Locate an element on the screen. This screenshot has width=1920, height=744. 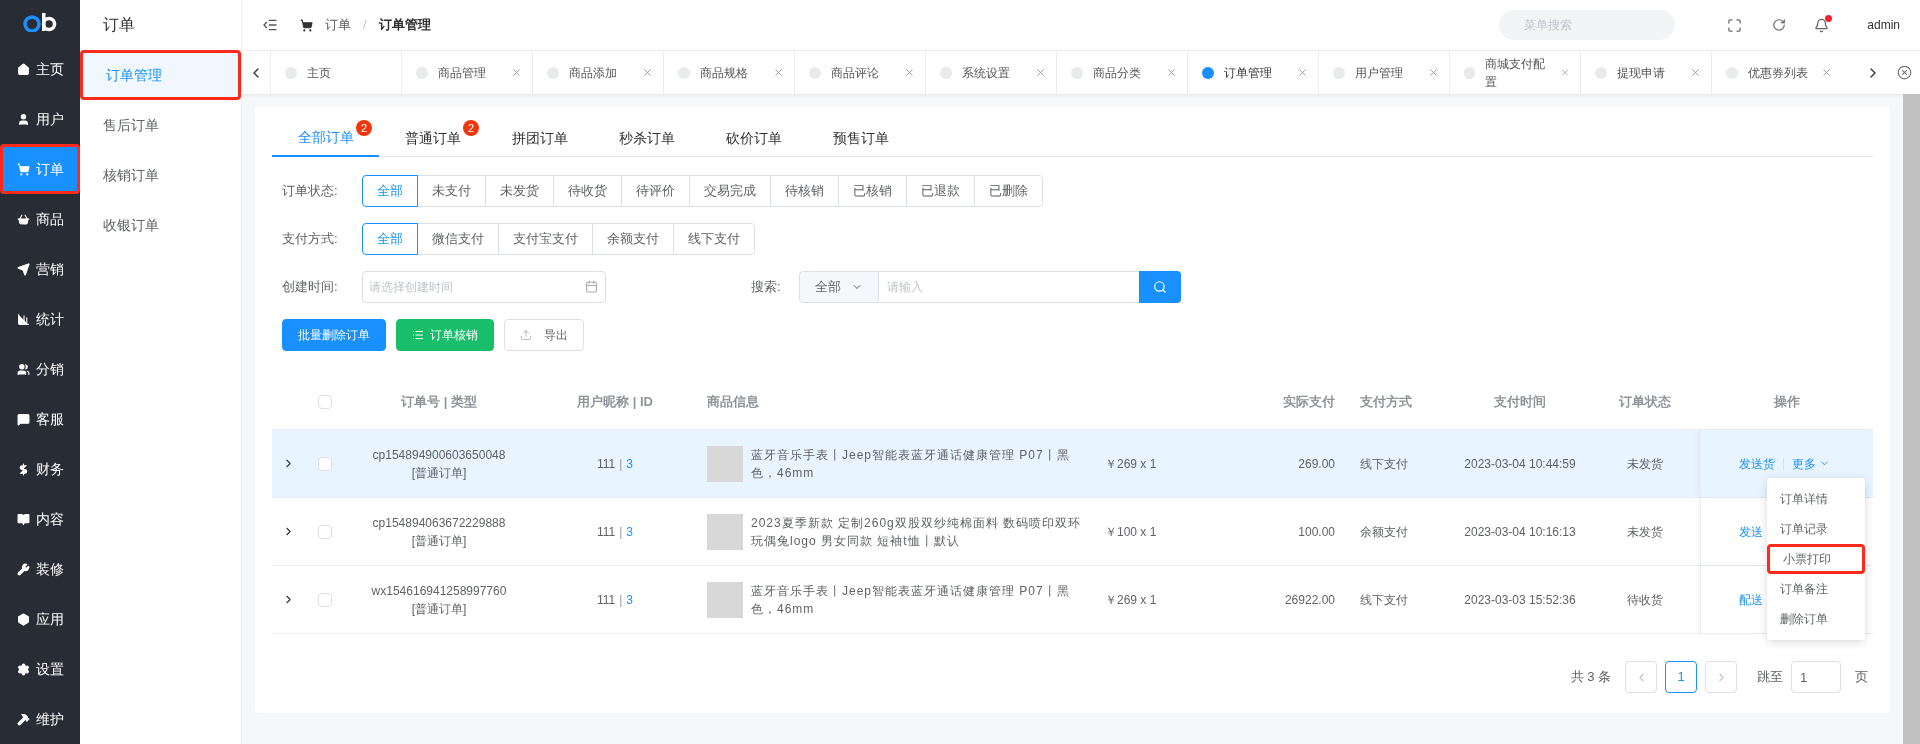
row-action-link: 配送 is located at coordinates (1751, 599).